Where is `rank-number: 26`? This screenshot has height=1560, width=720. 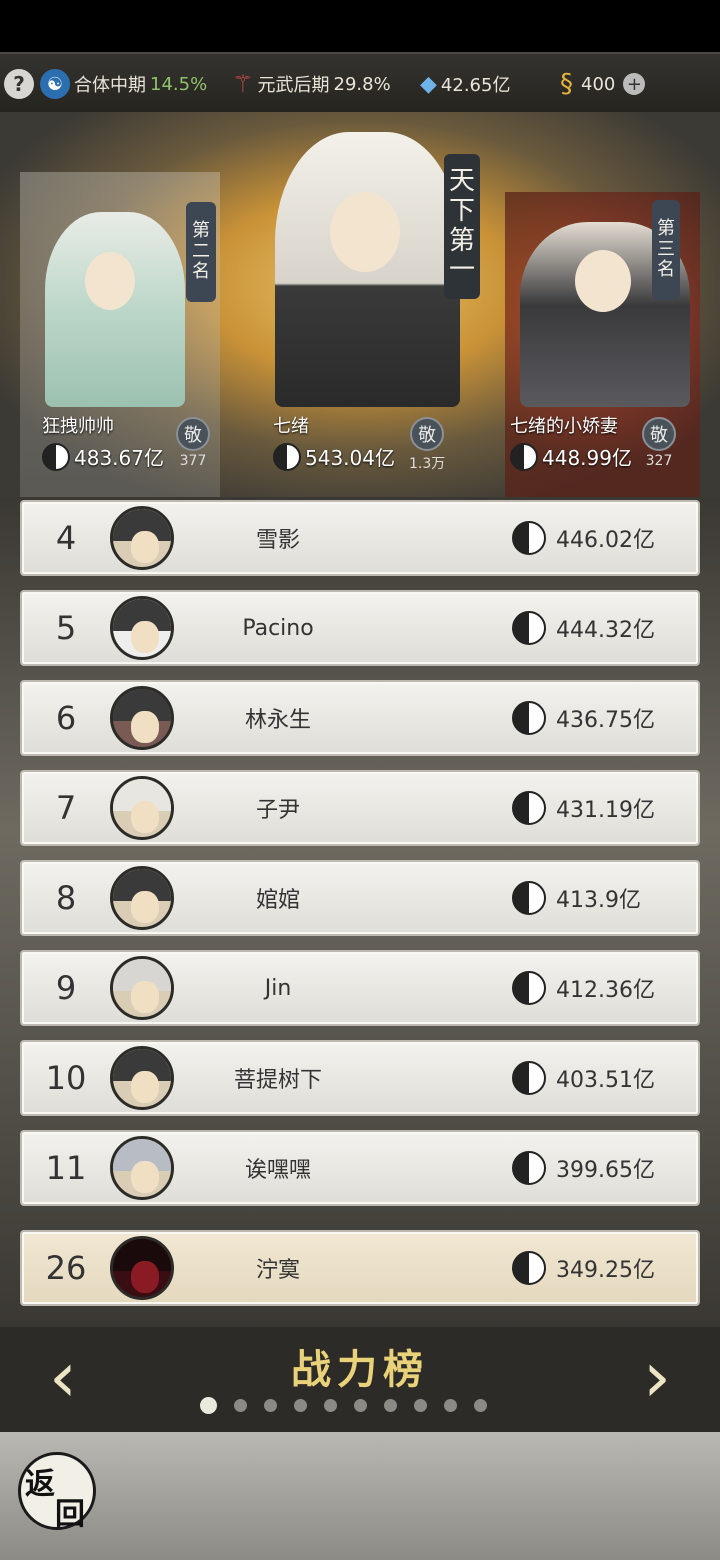 rank-number: 26 is located at coordinates (66, 1268).